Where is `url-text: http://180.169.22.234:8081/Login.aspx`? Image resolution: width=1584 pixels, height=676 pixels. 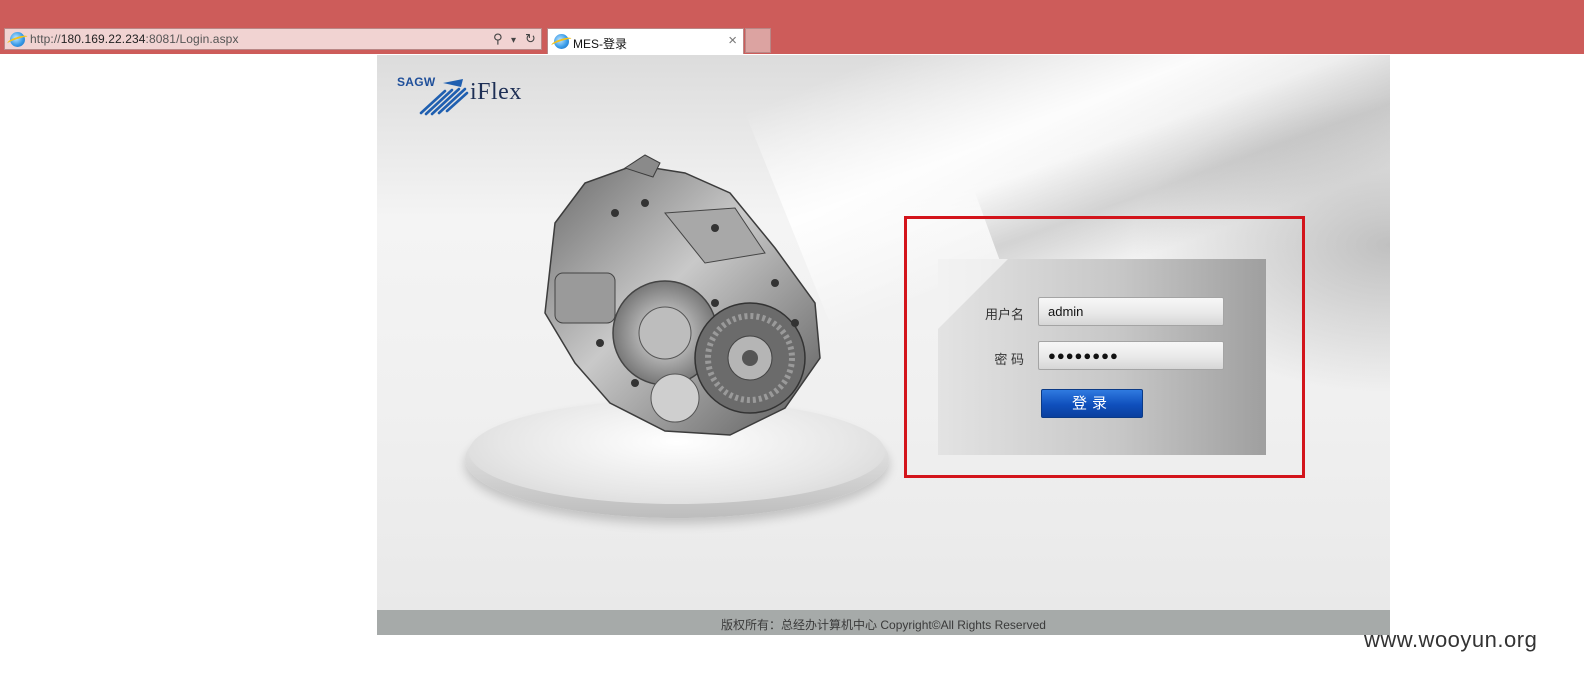 url-text: http://180.169.22.234:8081/Login.aspx is located at coordinates (134, 39).